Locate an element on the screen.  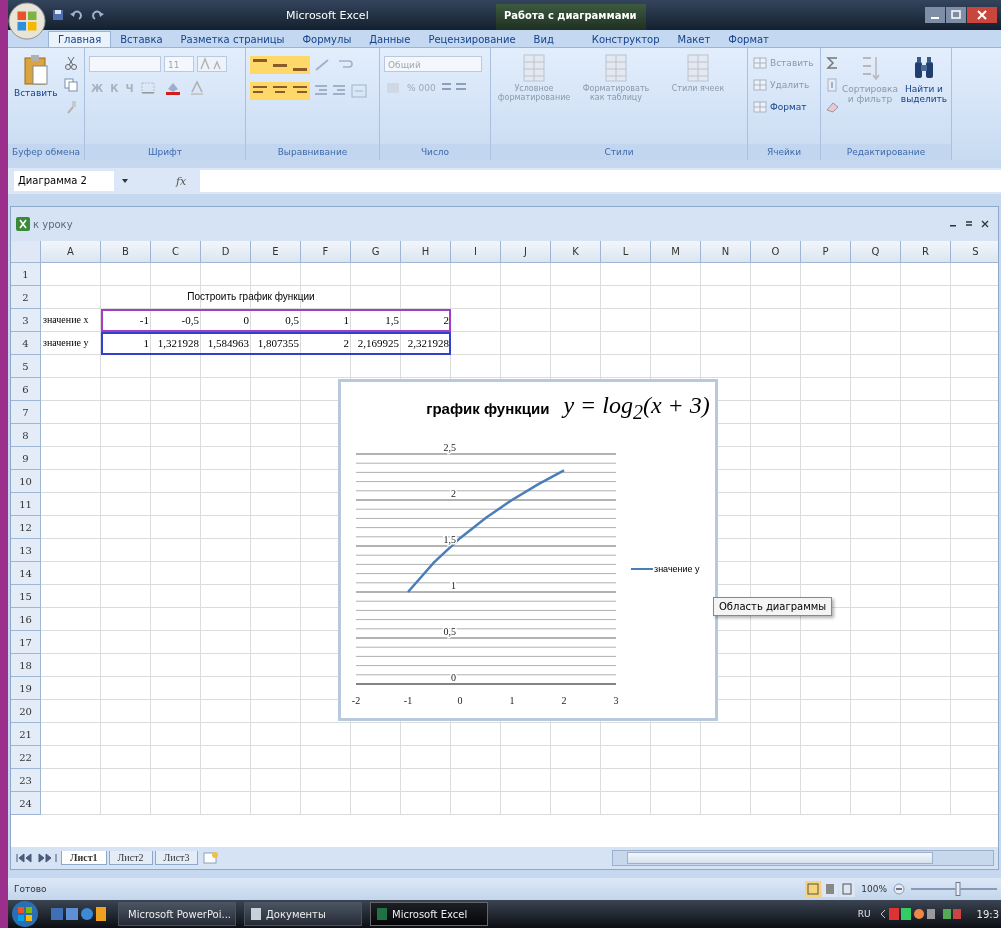
undo-icon is located at coordinates (77, 15).